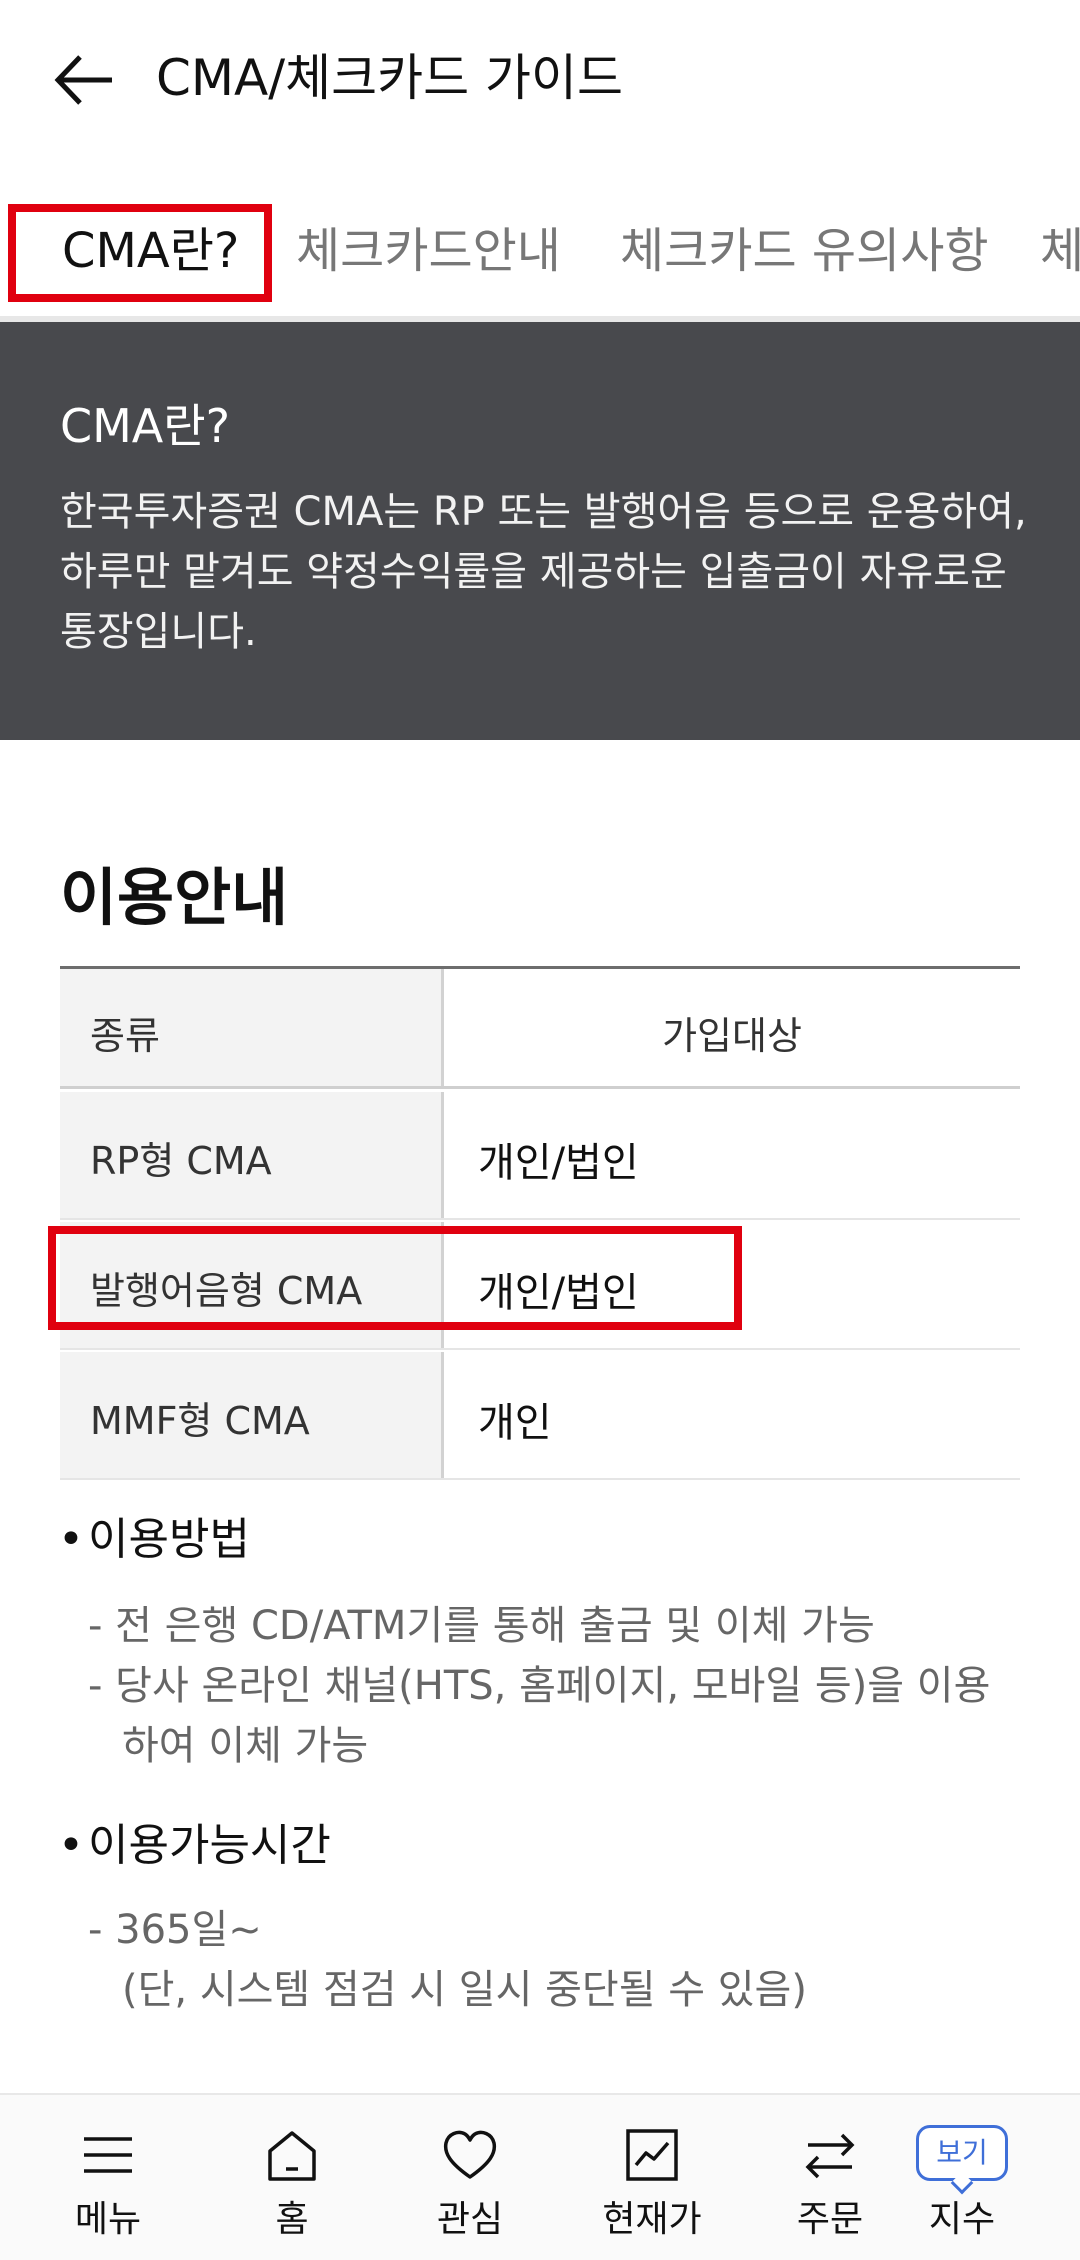 The width and height of the screenshot is (1080, 2260). What do you see at coordinates (209, 1845) in the screenshot?
I see `usage-time-title: 이용가능시간` at bounding box center [209, 1845].